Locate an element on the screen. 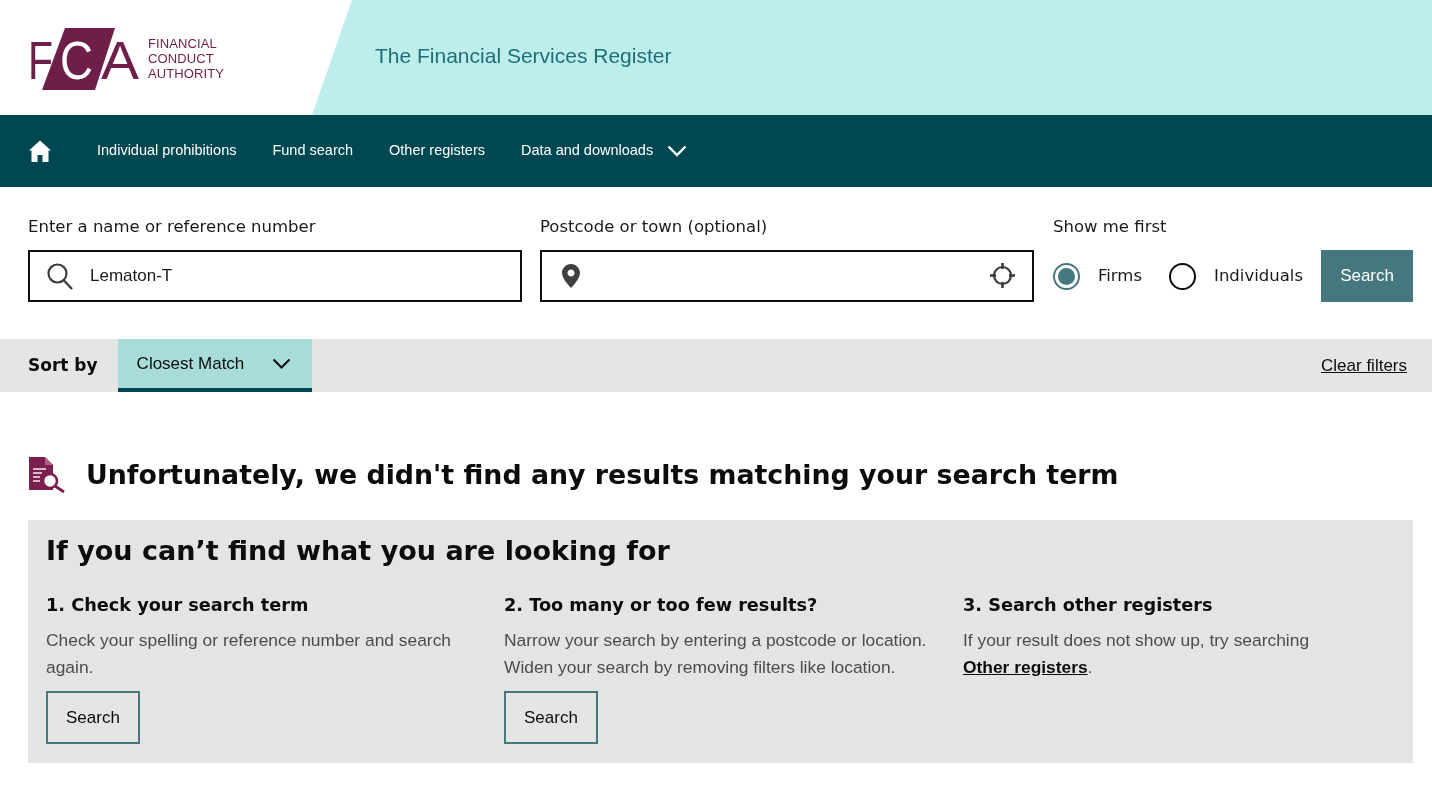 The height and width of the screenshot is (797, 1432). radio-label: Individuals is located at coordinates (1258, 275).